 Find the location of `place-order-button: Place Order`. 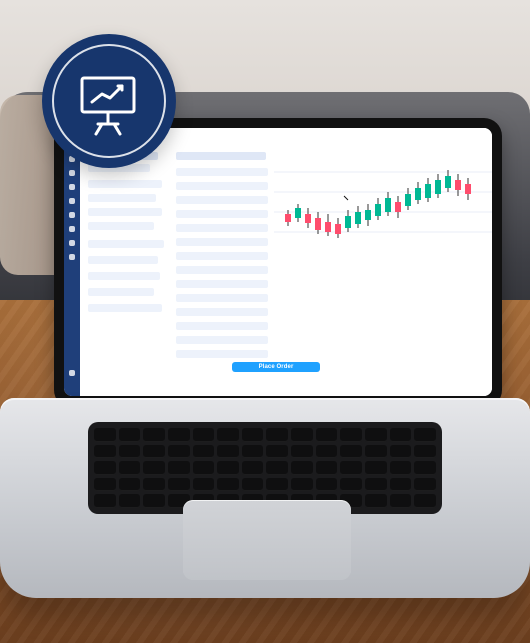

place-order-button: Place Order is located at coordinates (276, 367).